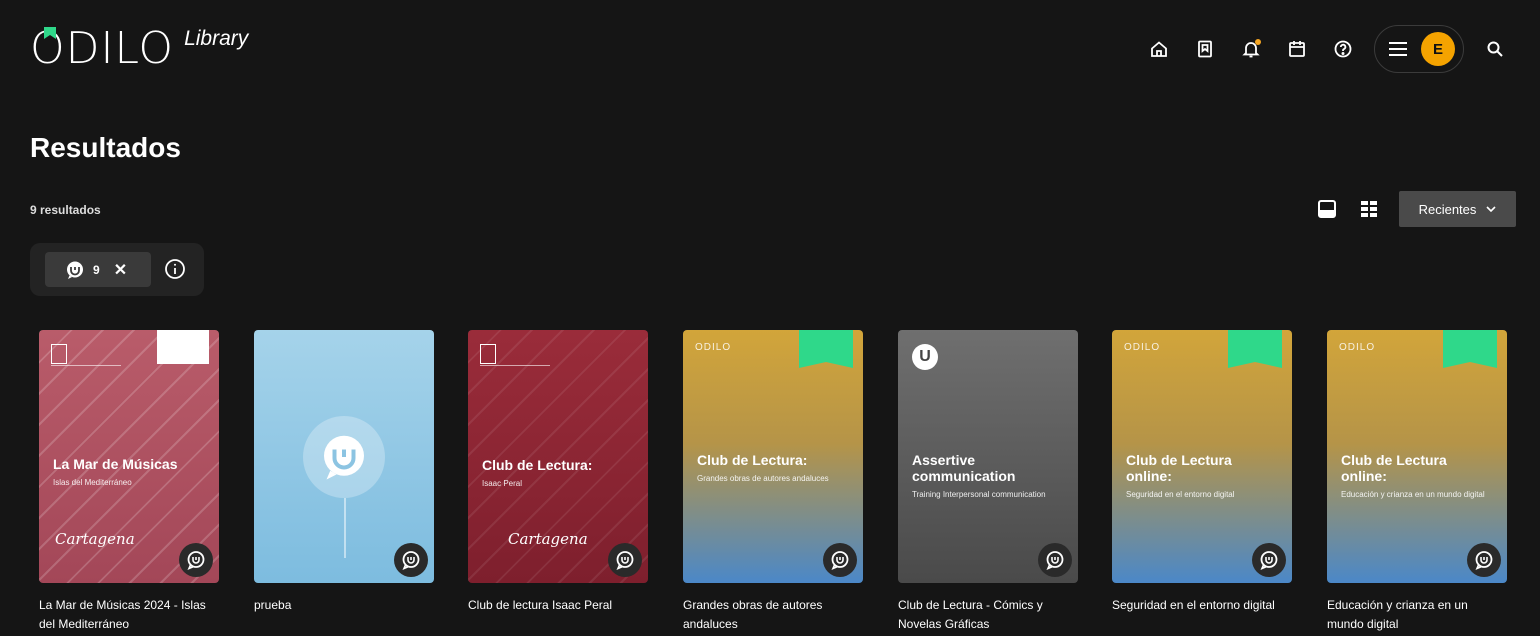 This screenshot has height=636, width=1540. I want to click on card-title: Educación y crianza en un mundo digital, so click(1417, 615).